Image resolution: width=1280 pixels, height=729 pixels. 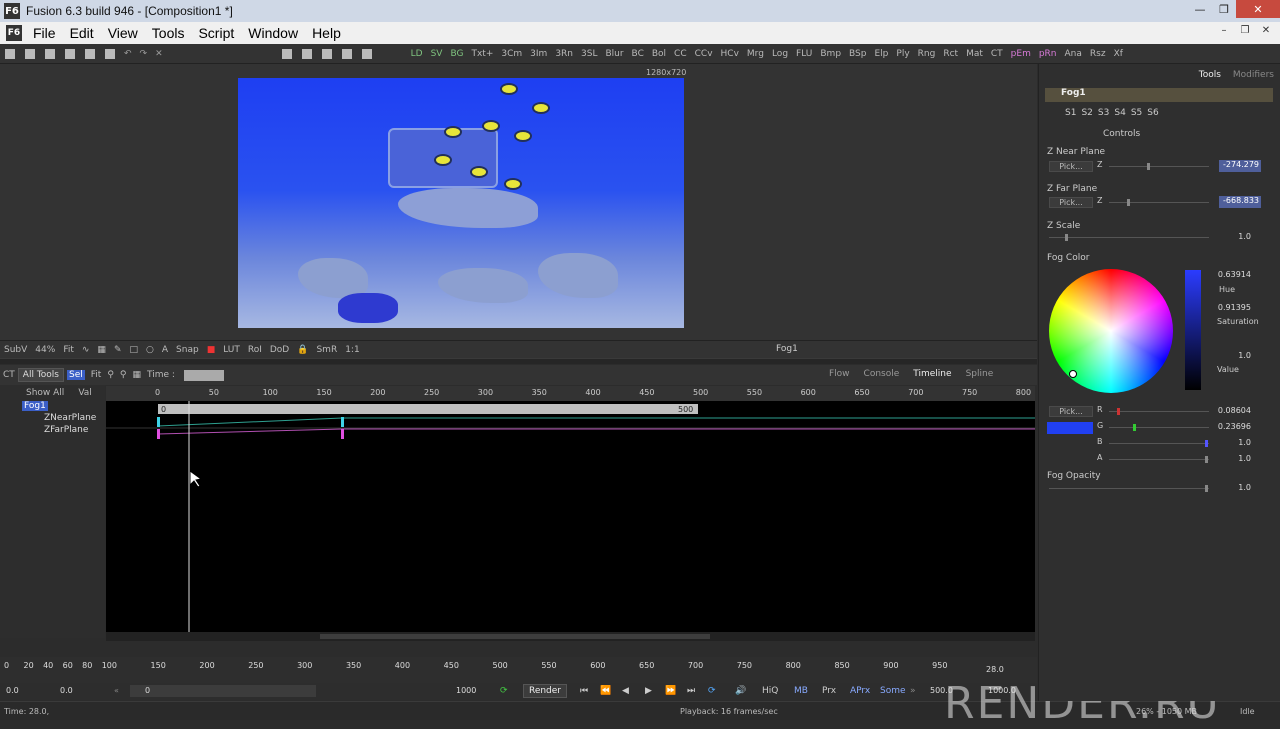 What do you see at coordinates (437, 54) in the screenshot?
I see `tool-sv: SV` at bounding box center [437, 54].